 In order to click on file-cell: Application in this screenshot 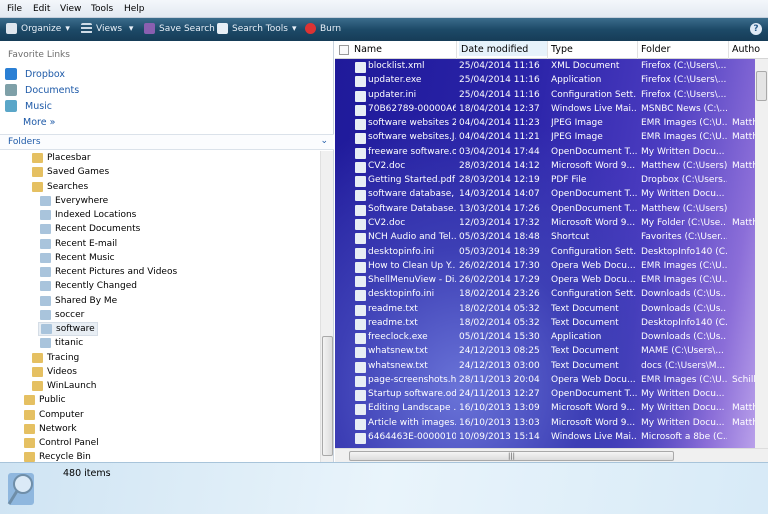, I will do `click(576, 337)`.